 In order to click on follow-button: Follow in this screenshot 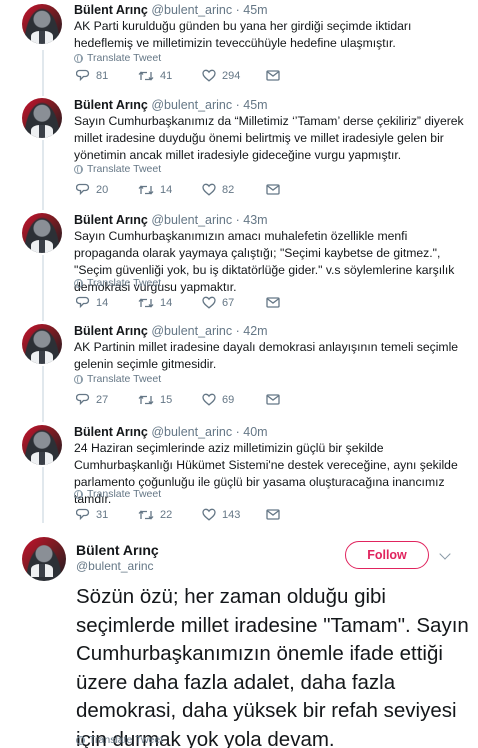, I will do `click(387, 555)`.